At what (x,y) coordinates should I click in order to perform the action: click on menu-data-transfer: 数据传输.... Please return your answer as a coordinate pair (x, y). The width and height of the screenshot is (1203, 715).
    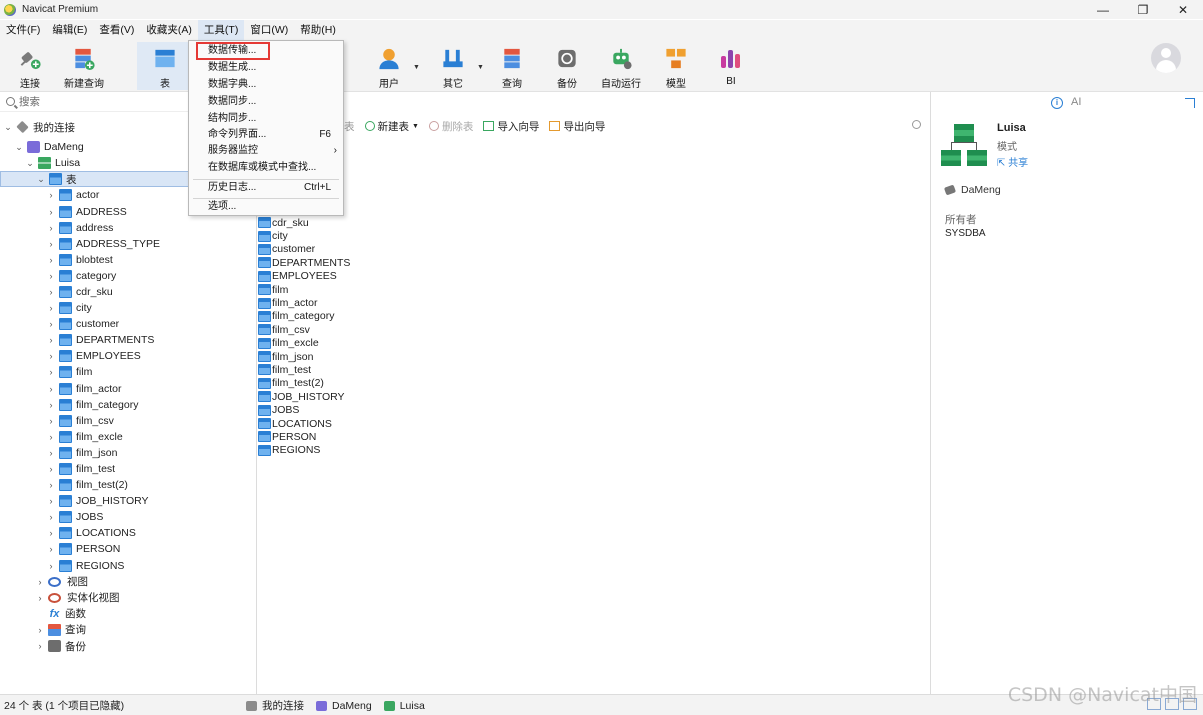
    Looking at the image, I should click on (233, 51).